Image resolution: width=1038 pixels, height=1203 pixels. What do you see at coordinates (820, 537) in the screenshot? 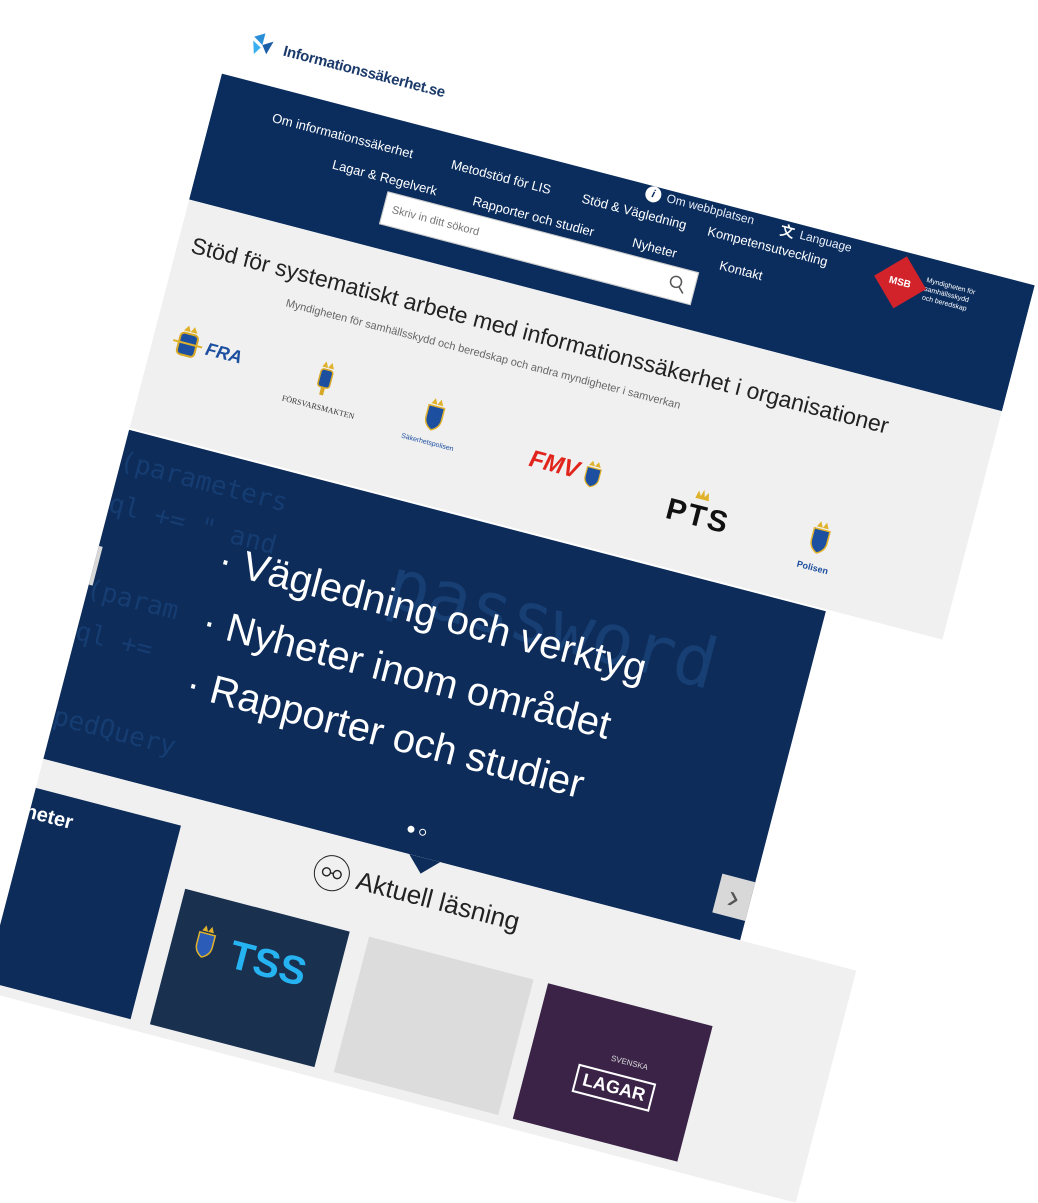
I see `polisen-crest-icon` at bounding box center [820, 537].